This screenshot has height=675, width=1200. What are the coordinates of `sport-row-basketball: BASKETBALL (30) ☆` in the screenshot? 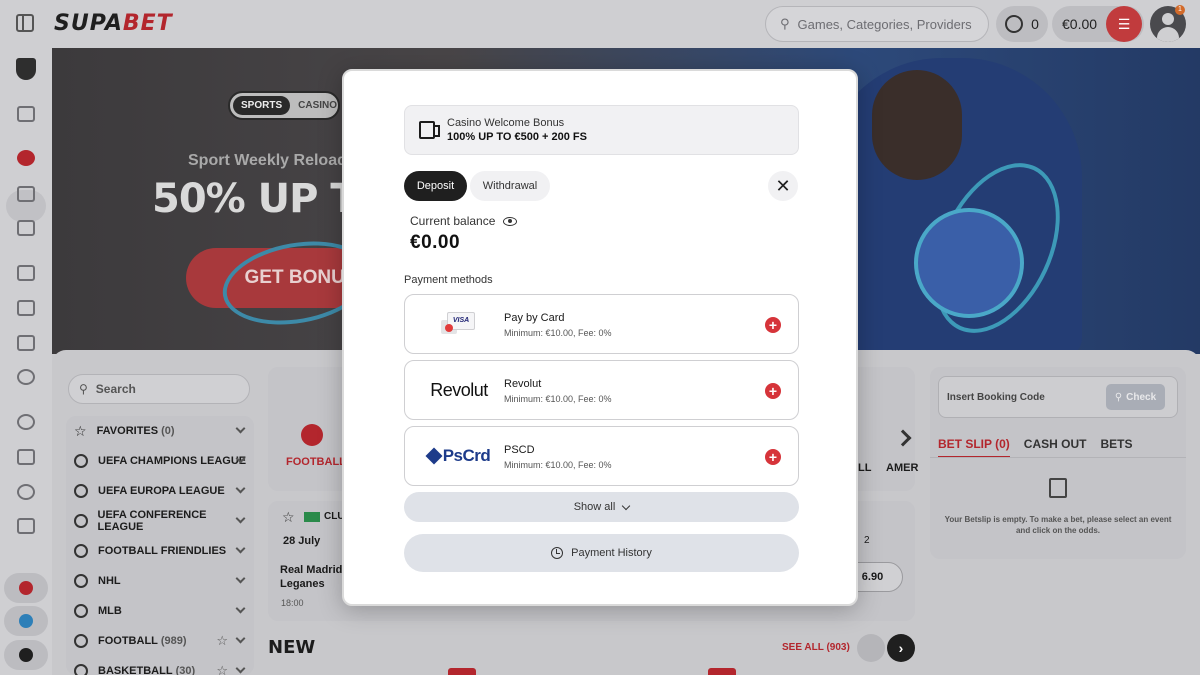 It's located at (161, 665).